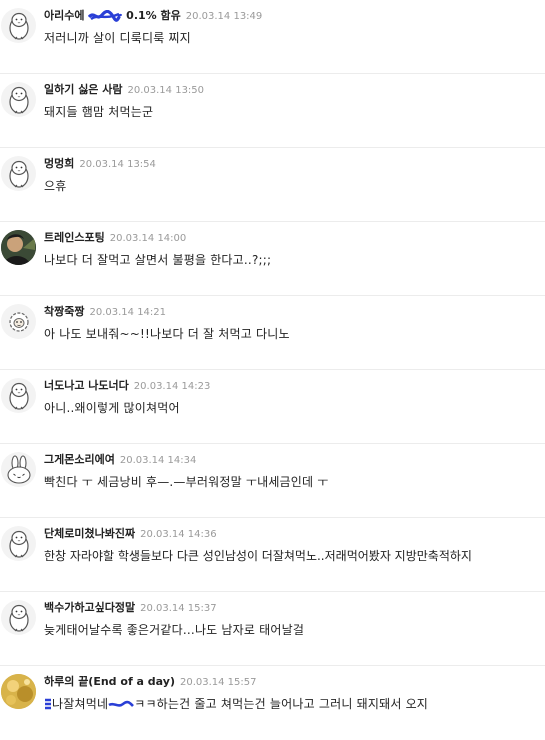 The width and height of the screenshot is (545, 740). What do you see at coordinates (89, 533) in the screenshot?
I see `nickname: 단체로미쳤나봐진짜` at bounding box center [89, 533].